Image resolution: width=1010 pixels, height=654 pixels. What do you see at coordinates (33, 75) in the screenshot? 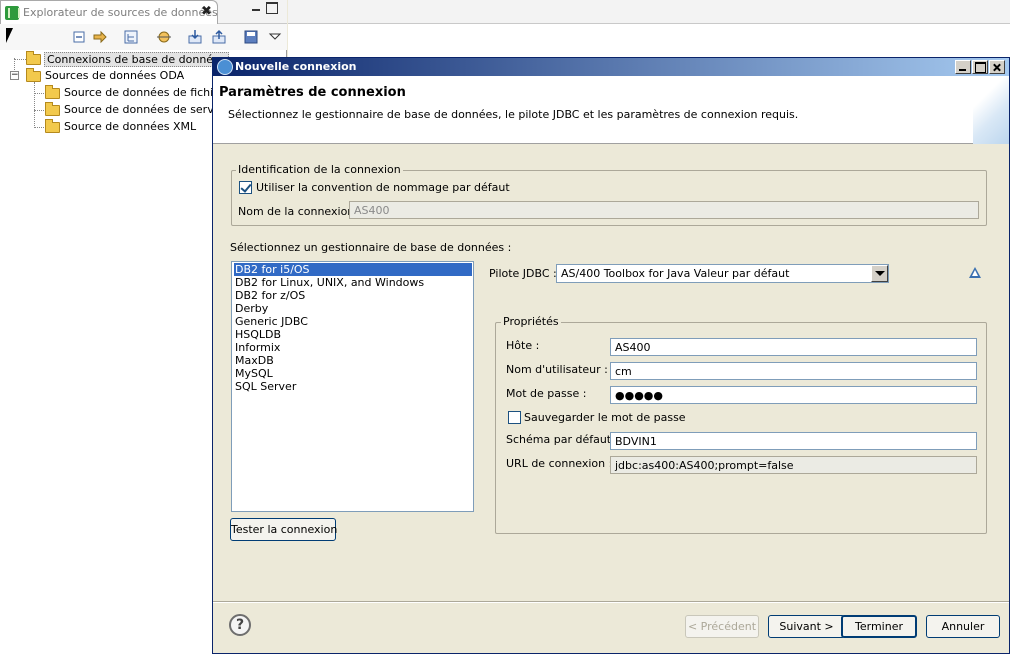
I see `folder-open-icon` at bounding box center [33, 75].